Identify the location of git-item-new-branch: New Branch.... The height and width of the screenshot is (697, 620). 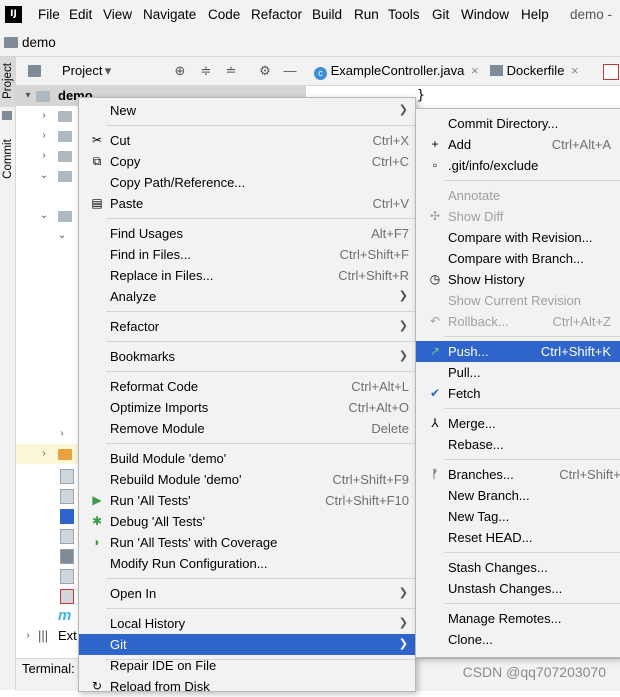
(518, 495).